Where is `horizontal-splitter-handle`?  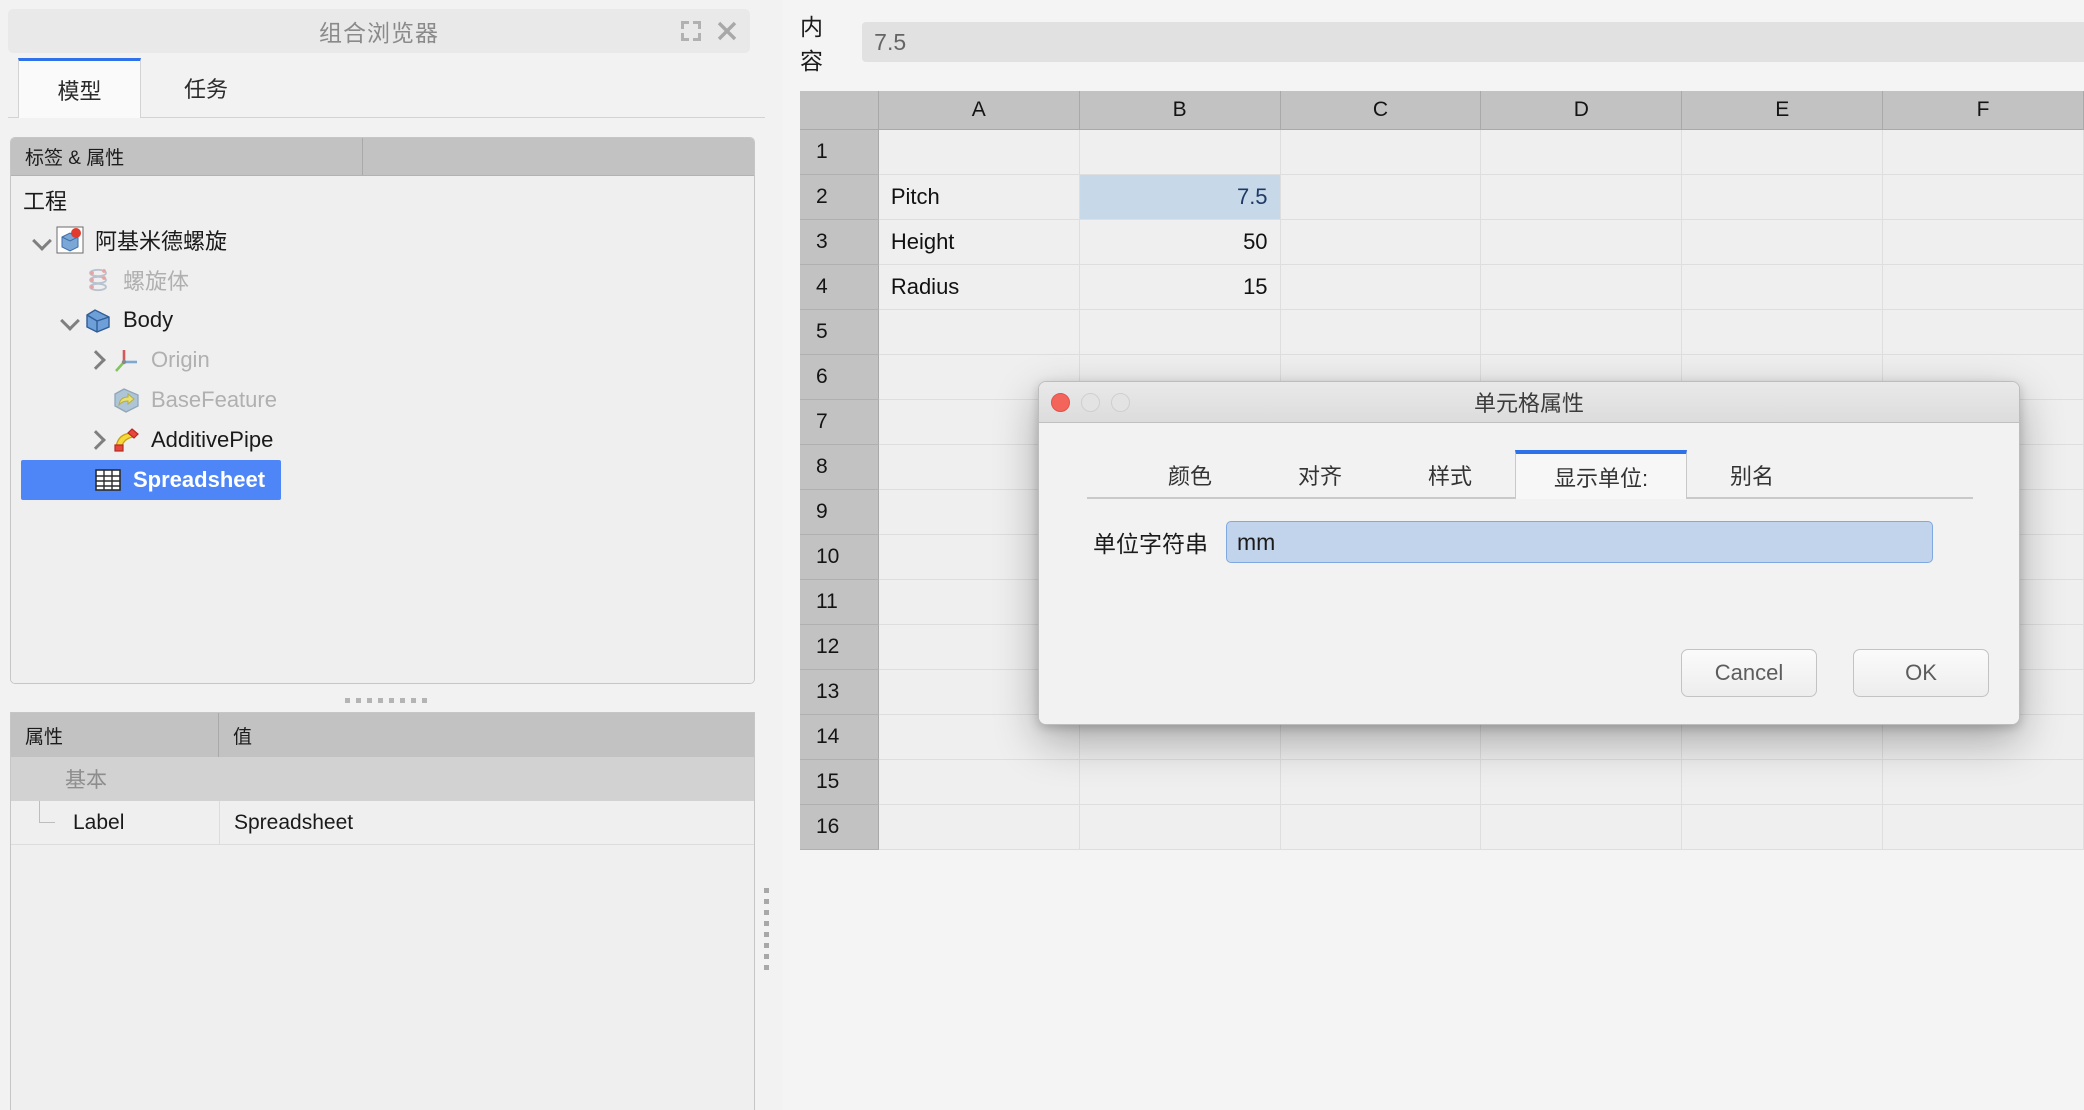
horizontal-splitter-handle is located at coordinates (390, 700).